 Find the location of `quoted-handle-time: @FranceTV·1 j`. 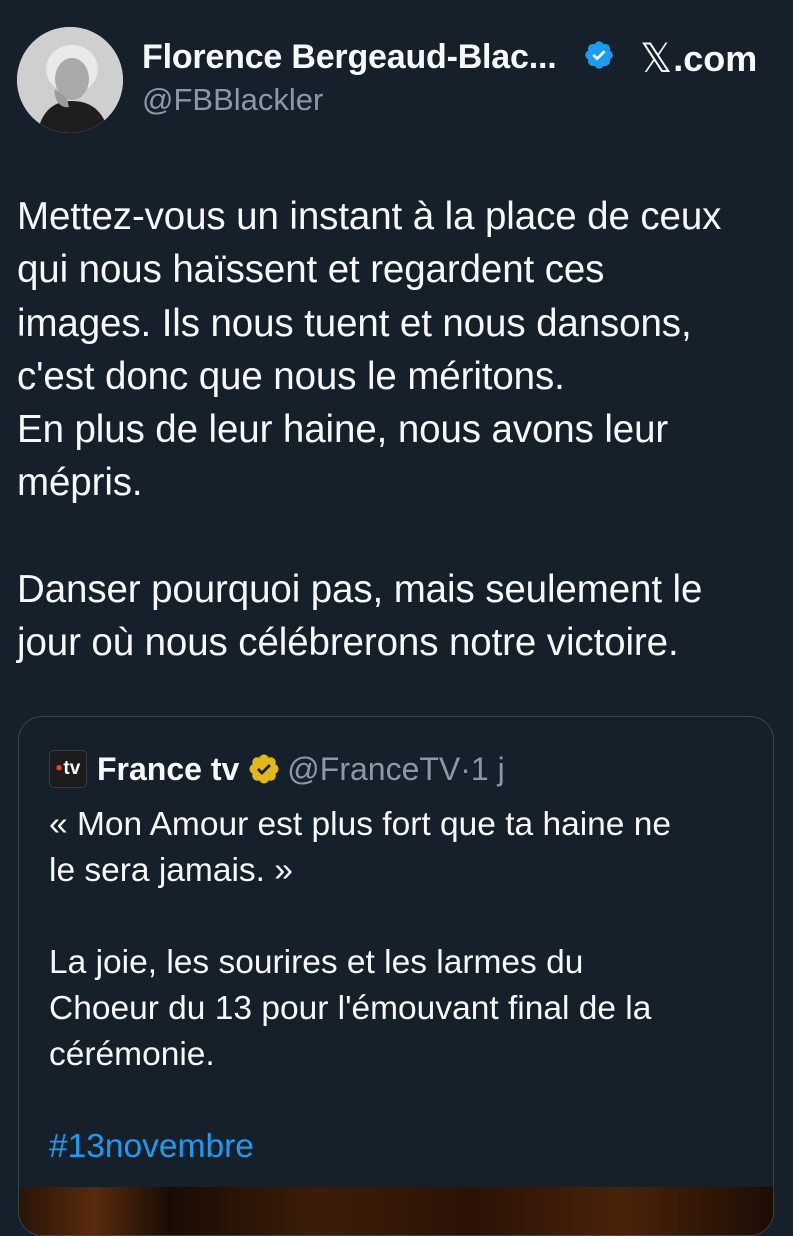

quoted-handle-time: @FranceTV·1 j is located at coordinates (396, 768).